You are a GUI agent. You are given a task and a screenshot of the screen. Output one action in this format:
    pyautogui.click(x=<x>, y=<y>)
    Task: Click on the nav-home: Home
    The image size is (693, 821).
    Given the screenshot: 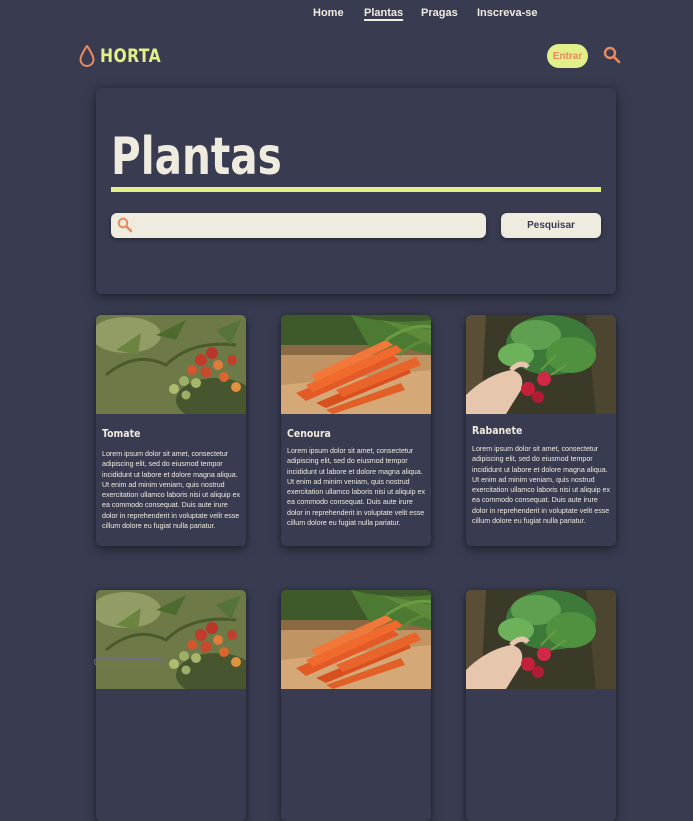 What is the action you would take?
    pyautogui.click(x=328, y=13)
    